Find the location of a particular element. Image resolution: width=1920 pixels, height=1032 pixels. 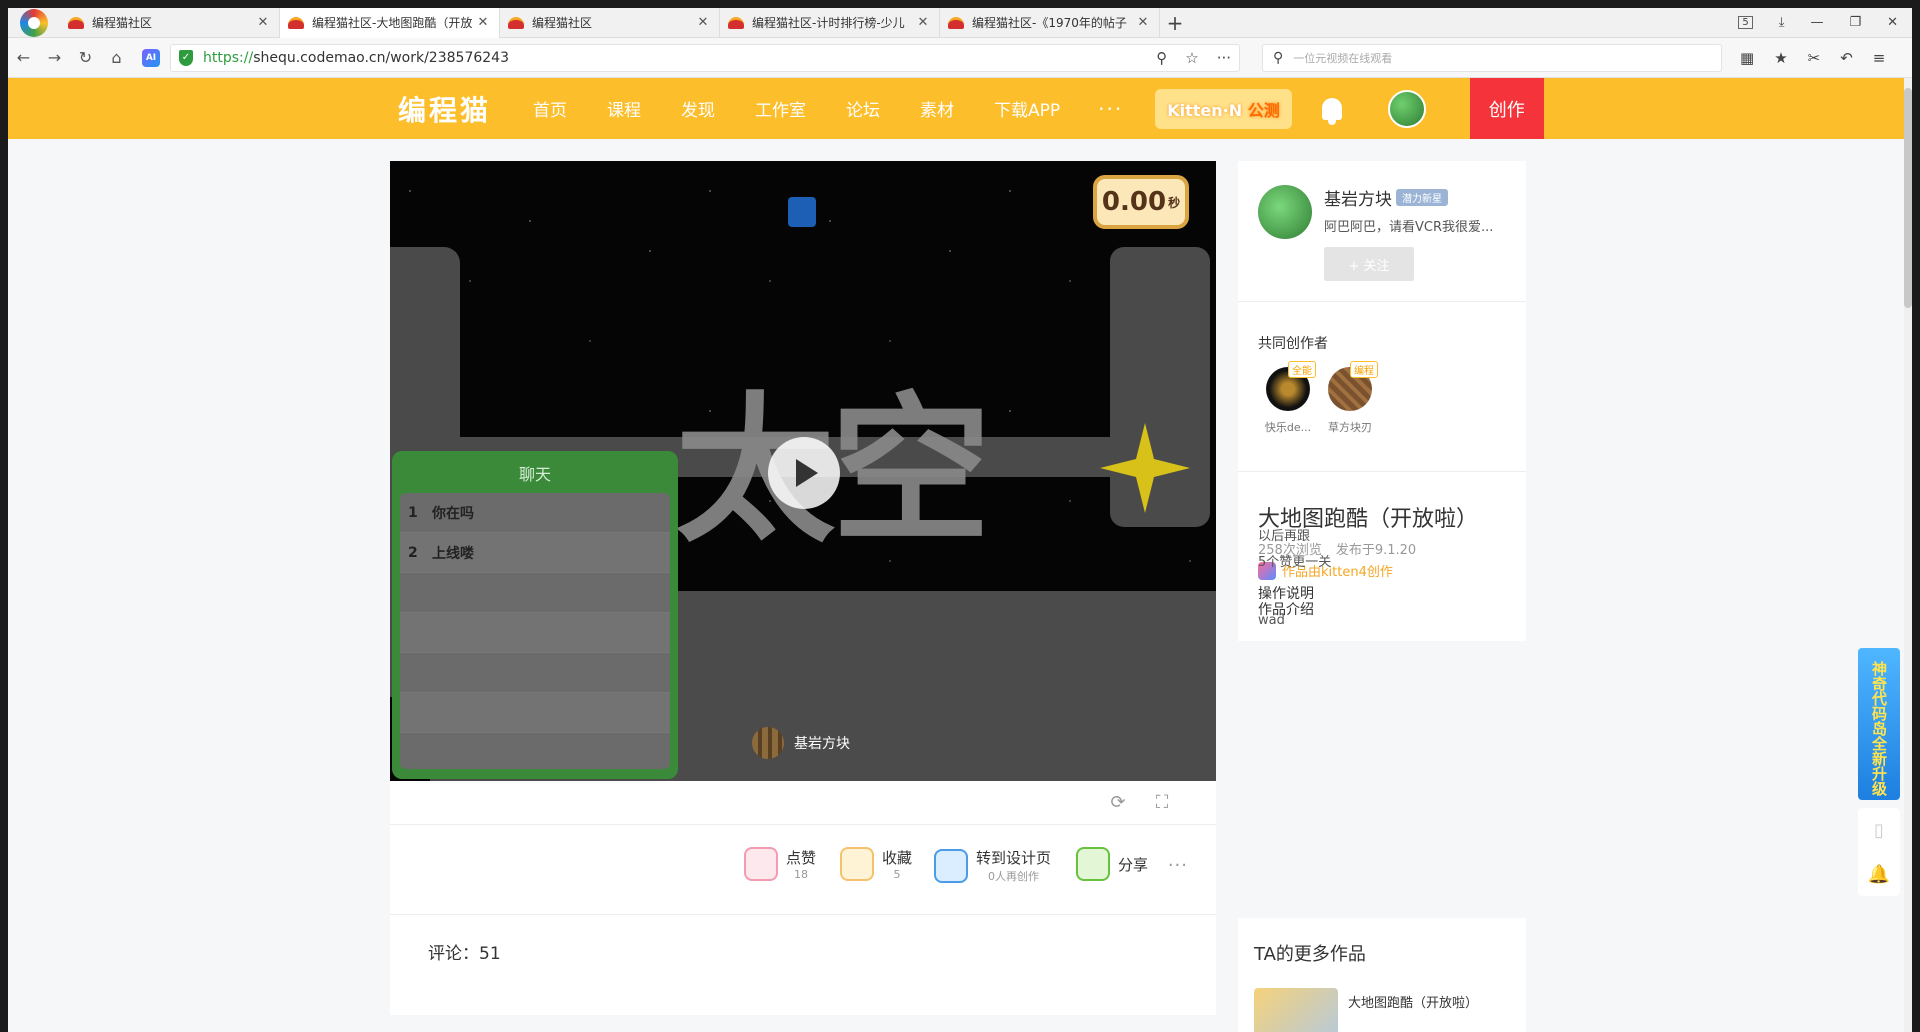

work-thumbnail is located at coordinates (1296, 1010).